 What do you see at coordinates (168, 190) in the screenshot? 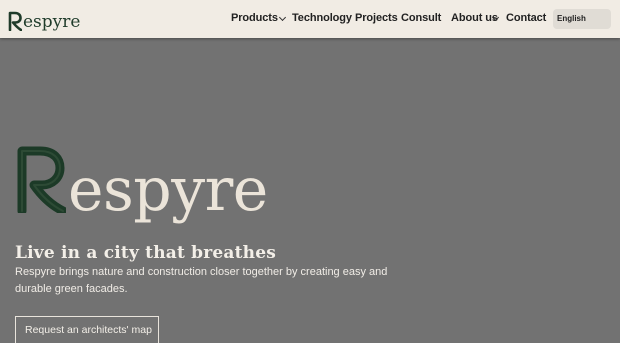
I see `hero-logo-word: espyre` at bounding box center [168, 190].